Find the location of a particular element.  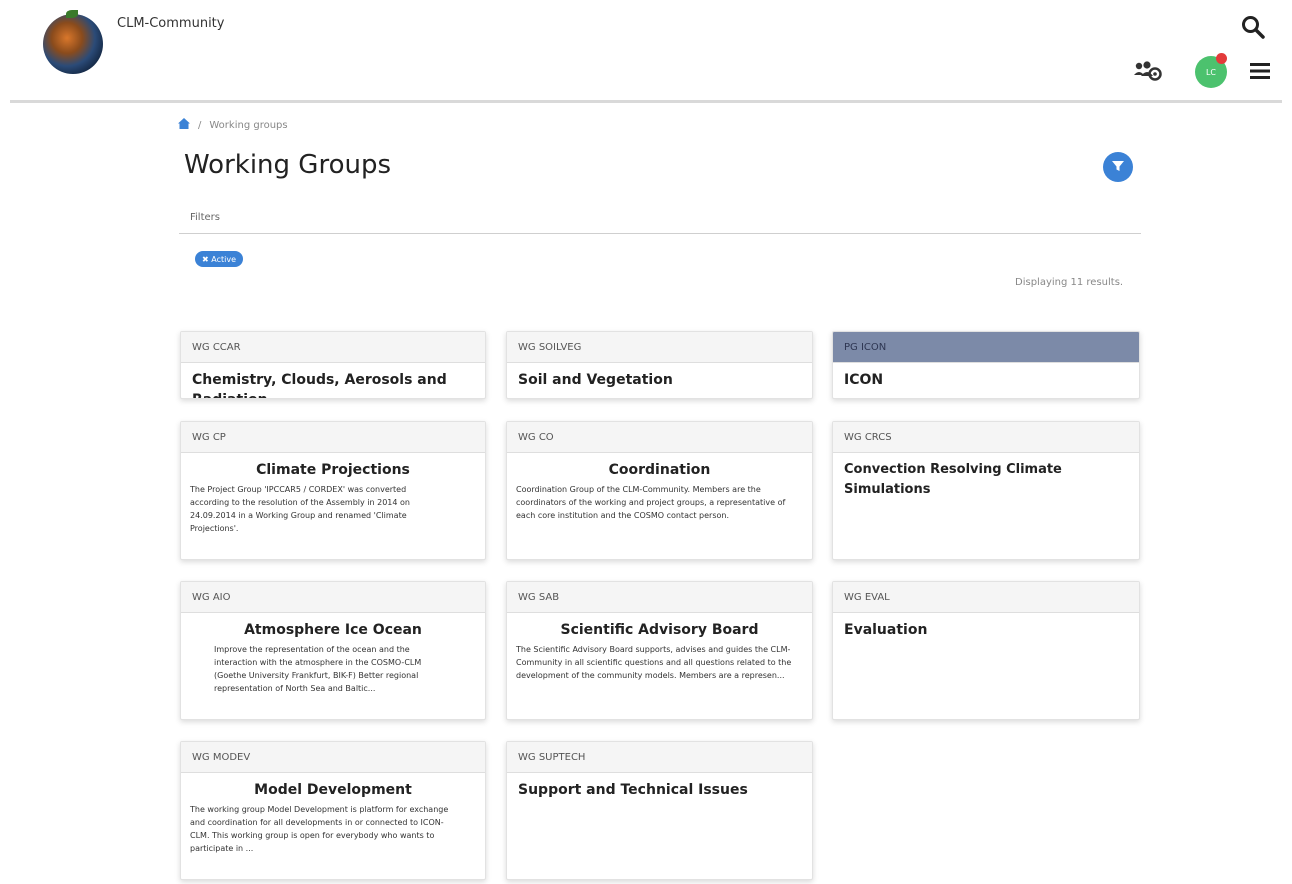

card-title: Soil and Vegetation is located at coordinates (659, 380).